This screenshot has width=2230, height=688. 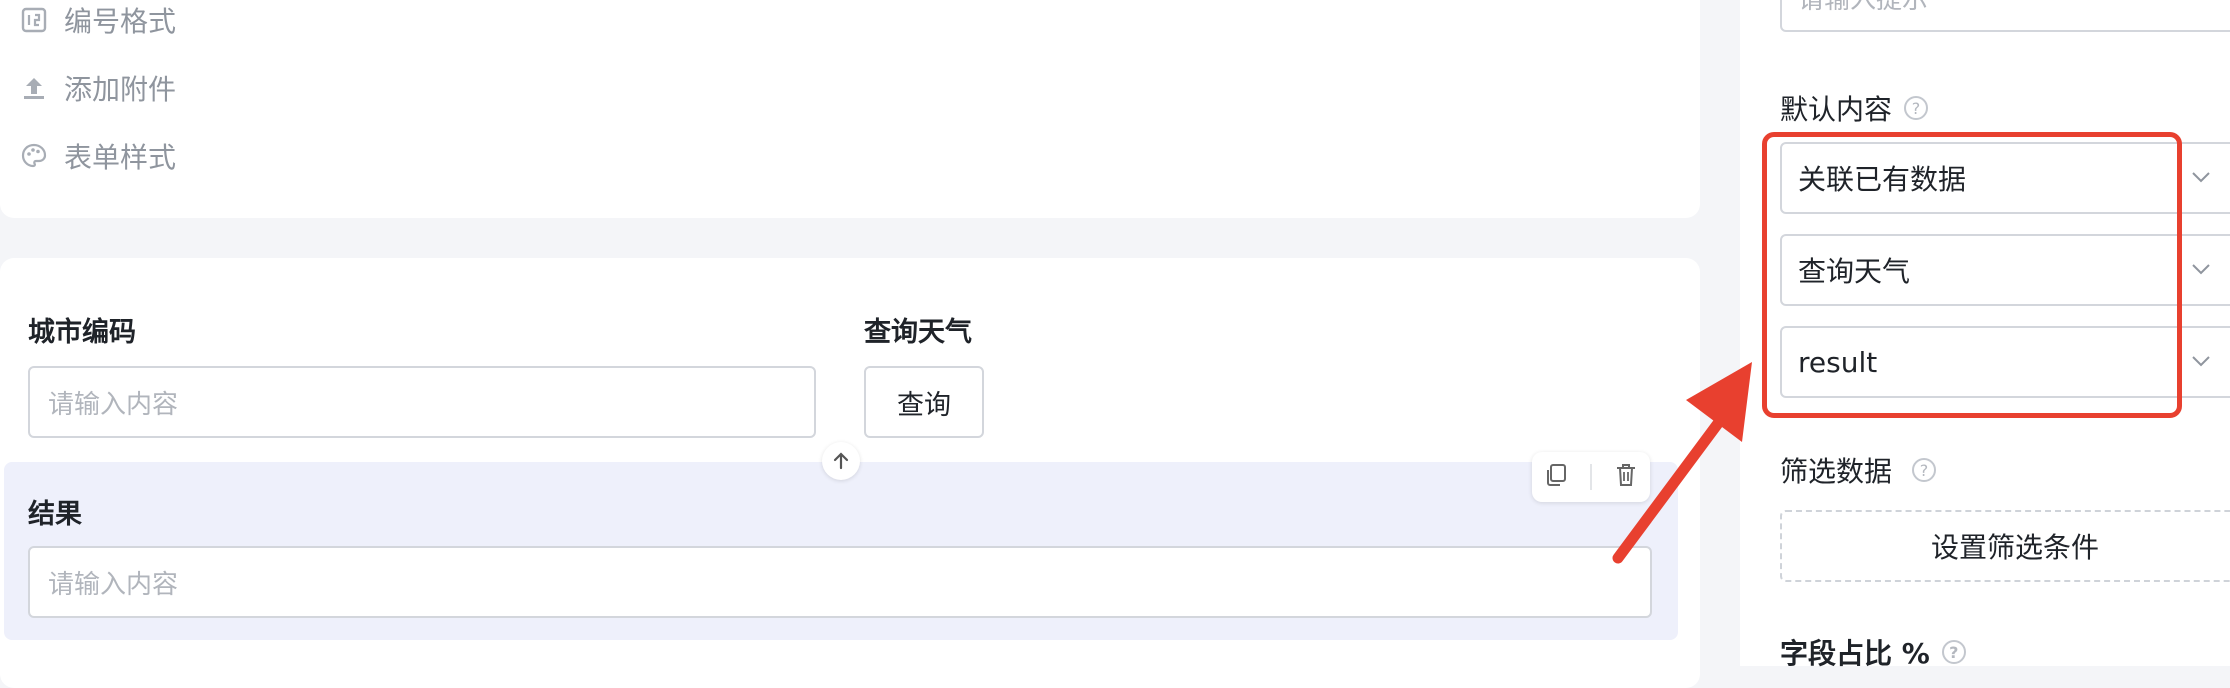 I want to click on filter-data-label: 筛选数据 ?, so click(x=1858, y=470).